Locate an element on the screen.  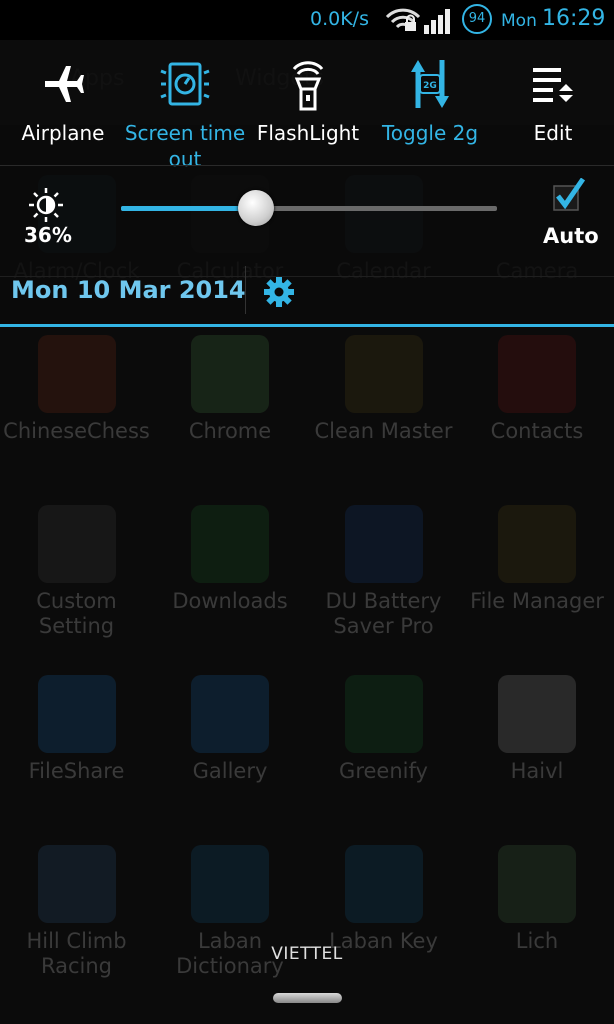
app-item: Chrome is located at coordinates (230, 389).